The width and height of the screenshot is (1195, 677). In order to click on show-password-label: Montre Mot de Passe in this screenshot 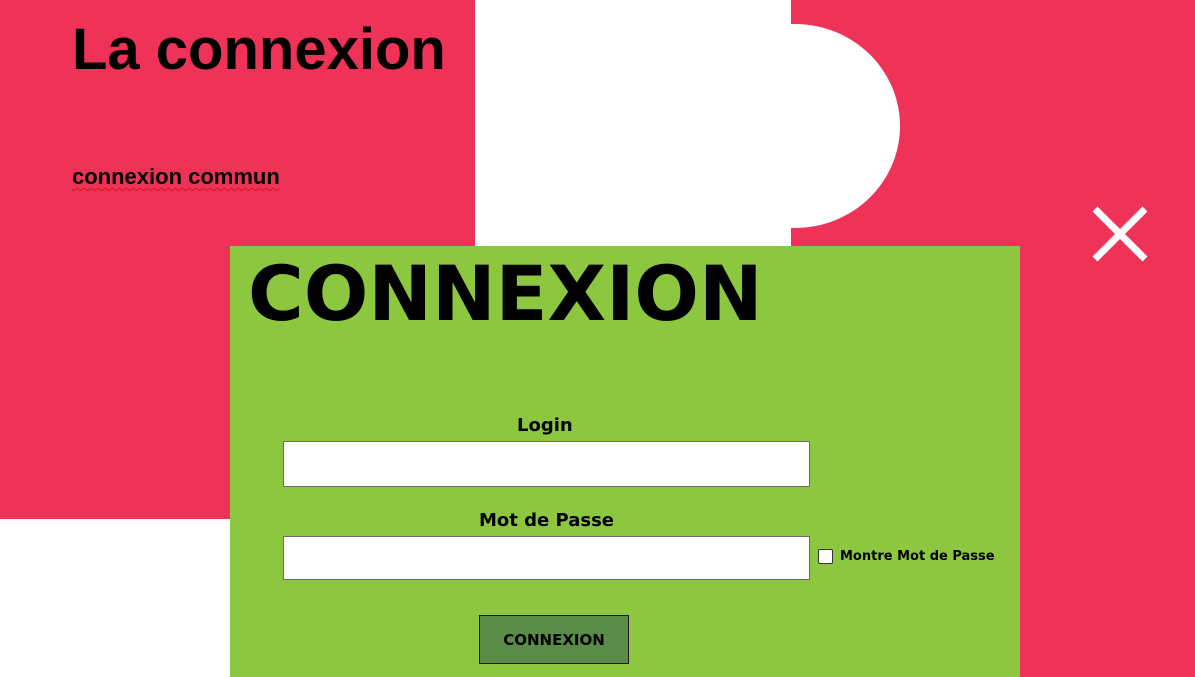, I will do `click(917, 556)`.